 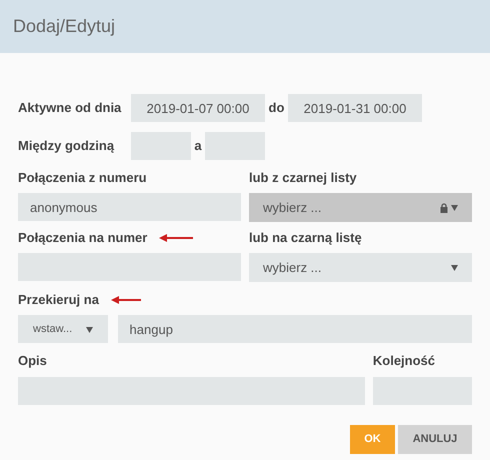 What do you see at coordinates (444, 207) in the screenshot?
I see `lock-icon` at bounding box center [444, 207].